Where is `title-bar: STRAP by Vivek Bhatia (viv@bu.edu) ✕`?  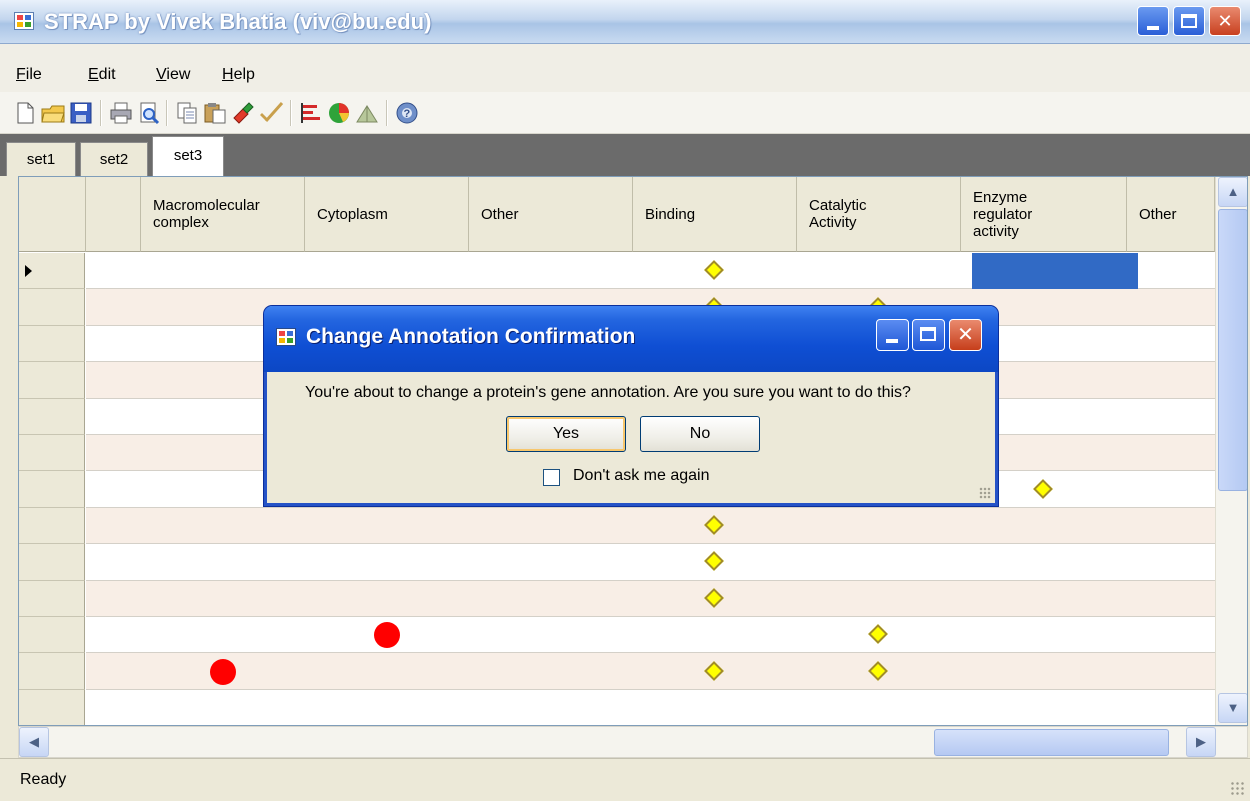
title-bar: STRAP by Vivek Bhatia (viv@bu.edu) ✕ is located at coordinates (625, 22).